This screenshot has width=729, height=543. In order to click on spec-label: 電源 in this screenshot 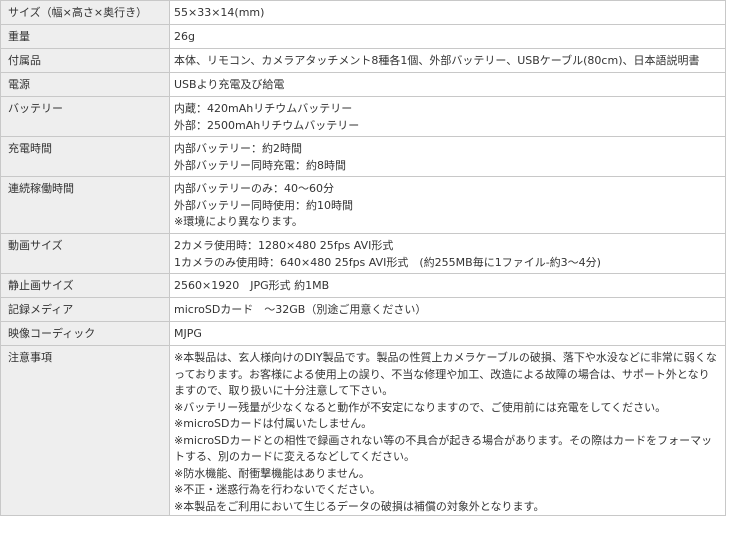, I will do `click(19, 84)`.